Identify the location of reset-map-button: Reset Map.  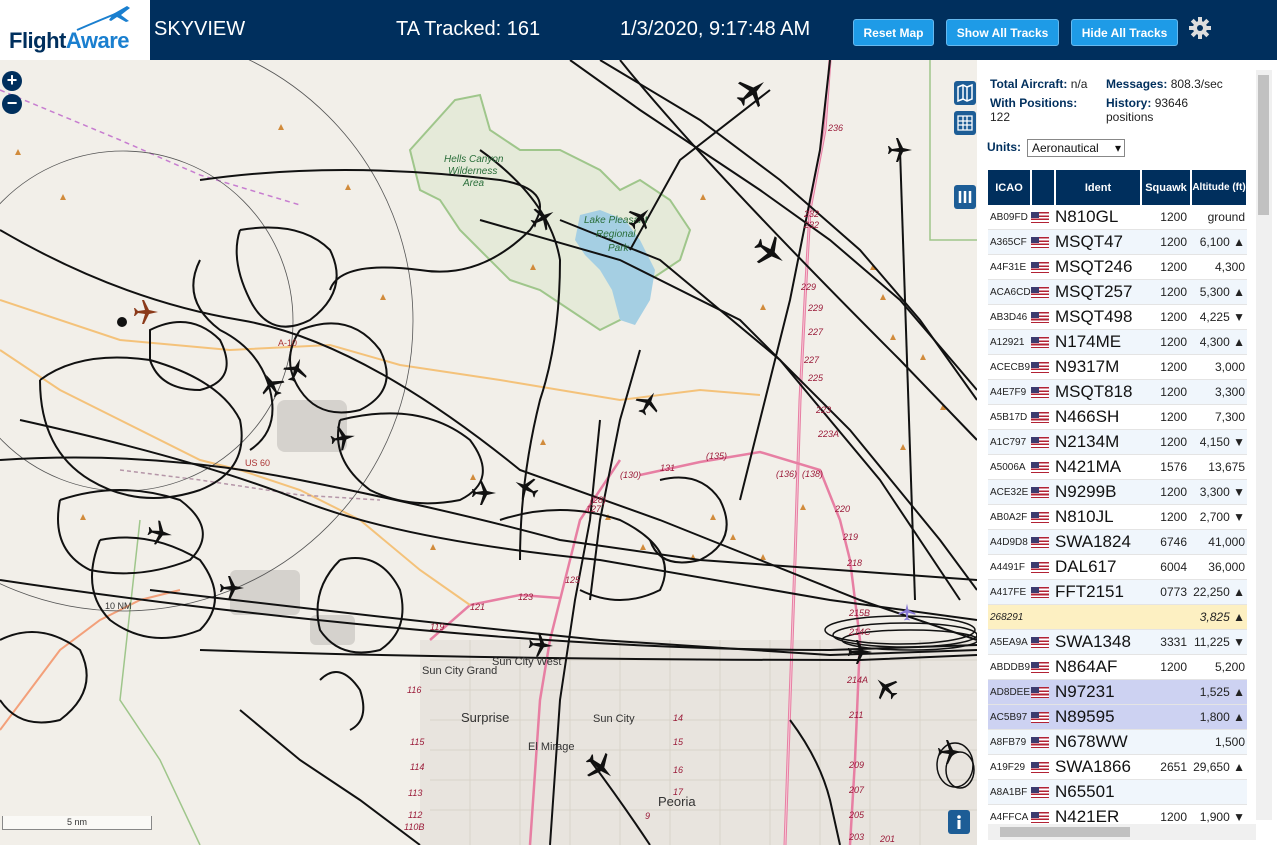
(893, 32).